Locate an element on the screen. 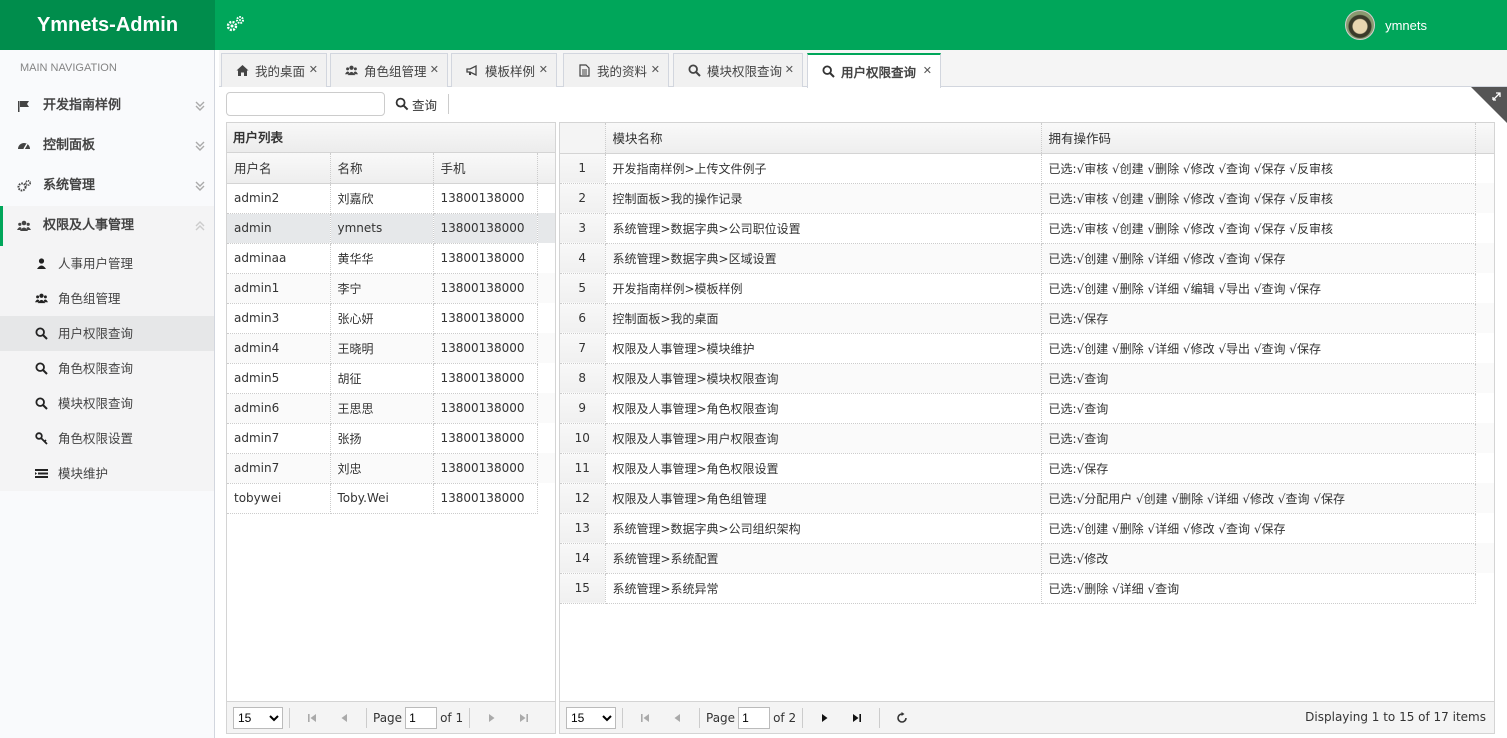 Image resolution: width=1507 pixels, height=738 pixels. table-row: 9 权限及人事管理>角色权限查询 已选:√查询 is located at coordinates (1027, 408).